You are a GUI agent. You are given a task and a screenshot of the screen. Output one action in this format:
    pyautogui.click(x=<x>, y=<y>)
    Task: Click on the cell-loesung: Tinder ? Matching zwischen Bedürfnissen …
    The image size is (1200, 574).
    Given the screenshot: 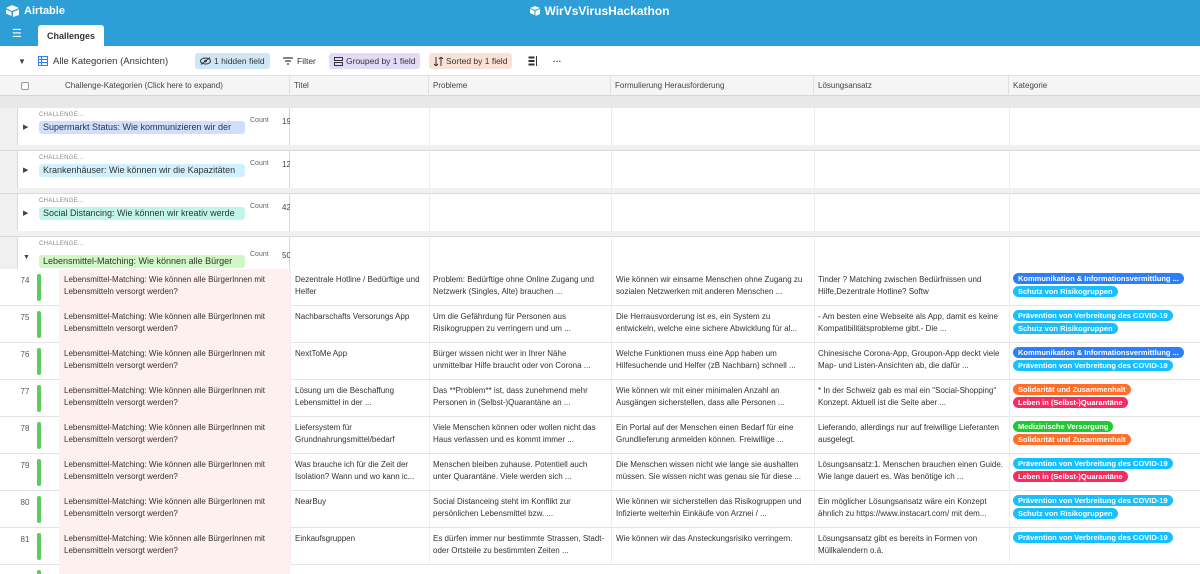 What is the action you would take?
    pyautogui.click(x=913, y=288)
    